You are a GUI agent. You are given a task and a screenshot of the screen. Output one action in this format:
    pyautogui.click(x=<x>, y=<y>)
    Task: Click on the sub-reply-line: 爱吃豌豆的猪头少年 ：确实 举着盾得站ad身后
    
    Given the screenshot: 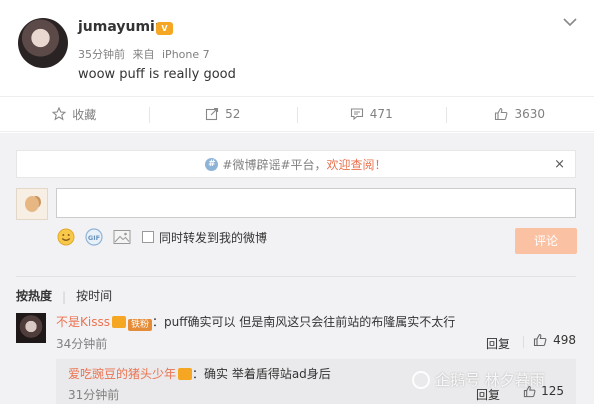 What is the action you would take?
    pyautogui.click(x=199, y=373)
    